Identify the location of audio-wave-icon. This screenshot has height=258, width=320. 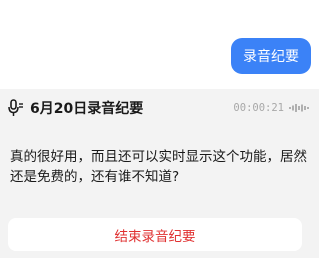
(299, 108).